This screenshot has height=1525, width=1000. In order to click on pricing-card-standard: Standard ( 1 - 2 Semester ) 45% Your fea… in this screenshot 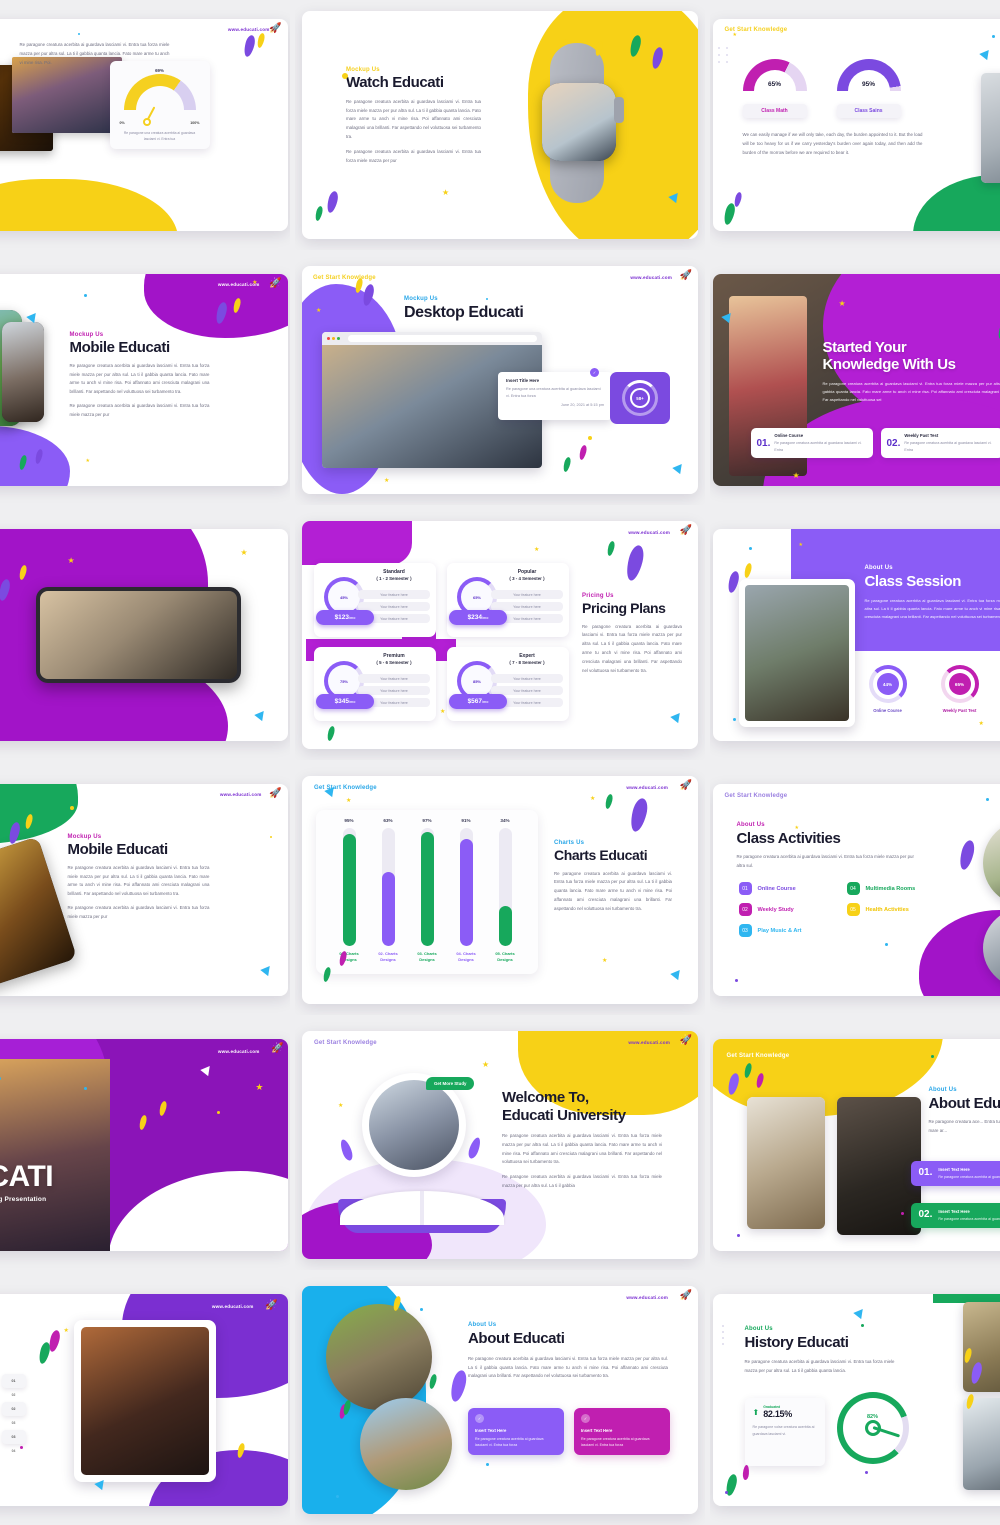, I will do `click(375, 600)`.